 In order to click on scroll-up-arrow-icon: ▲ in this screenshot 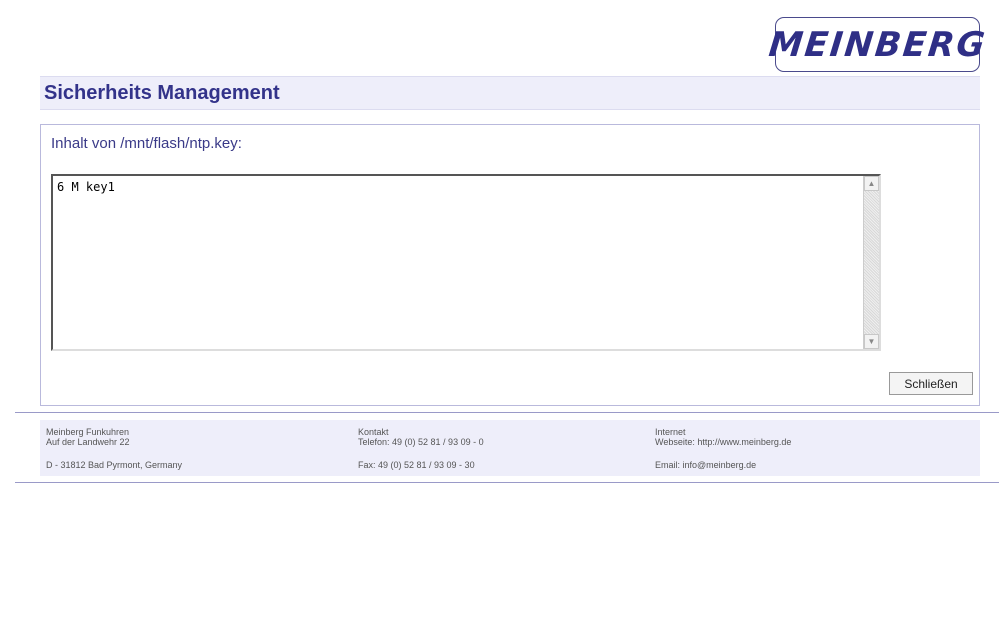, I will do `click(871, 183)`.